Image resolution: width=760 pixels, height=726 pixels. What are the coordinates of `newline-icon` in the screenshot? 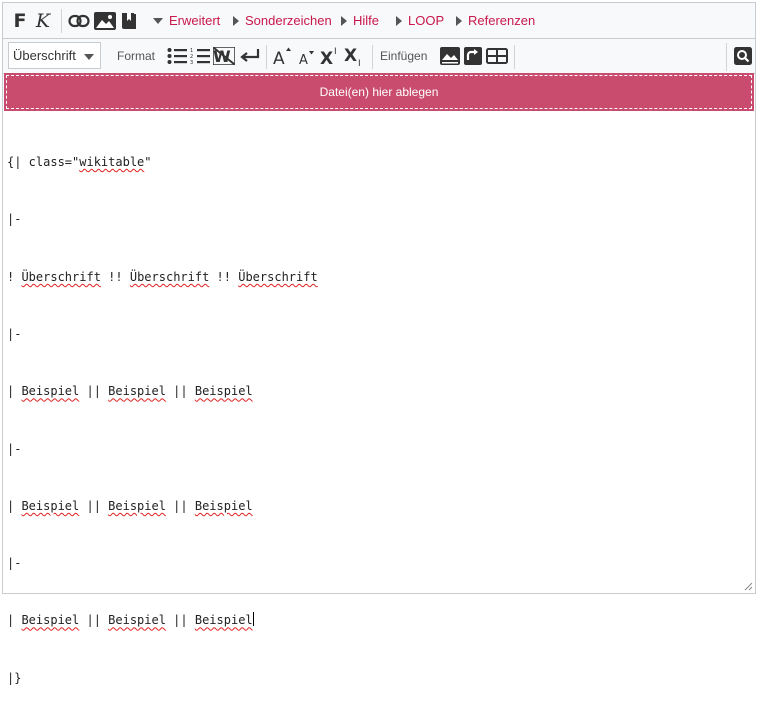 It's located at (250, 55).